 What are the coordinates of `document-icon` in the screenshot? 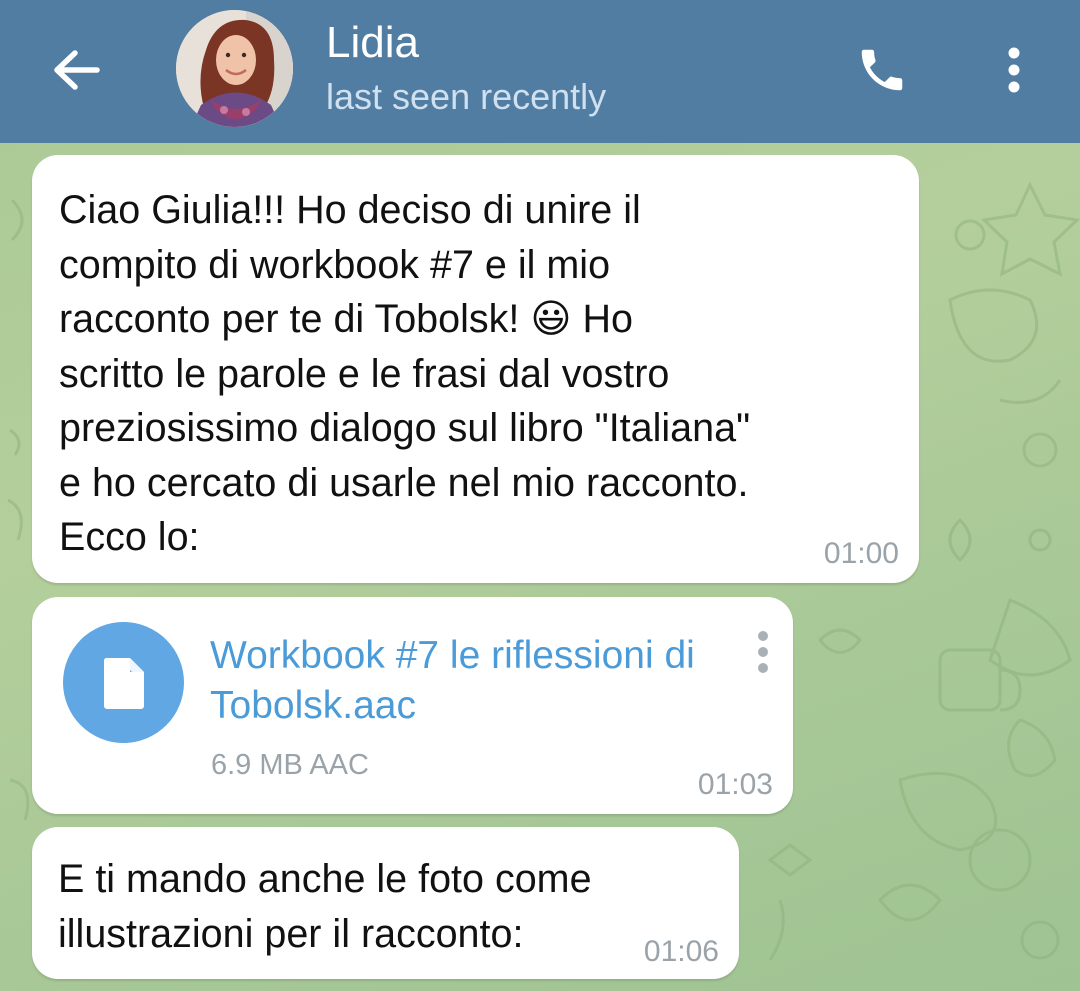 It's located at (123, 683).